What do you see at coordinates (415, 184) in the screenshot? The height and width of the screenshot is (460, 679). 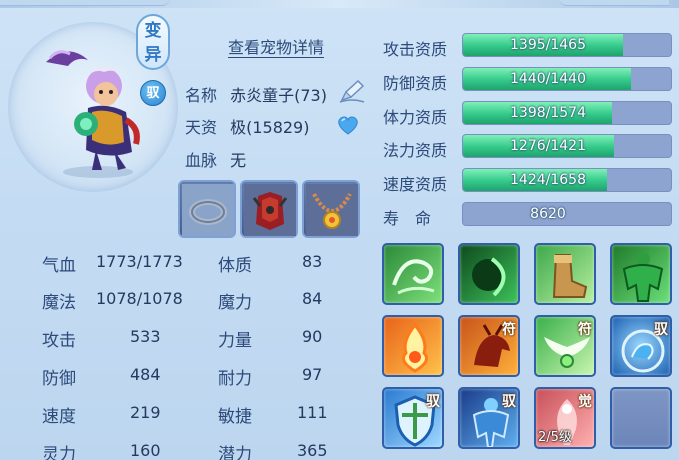 I see `aptitude-speed-label: 速度资质` at bounding box center [415, 184].